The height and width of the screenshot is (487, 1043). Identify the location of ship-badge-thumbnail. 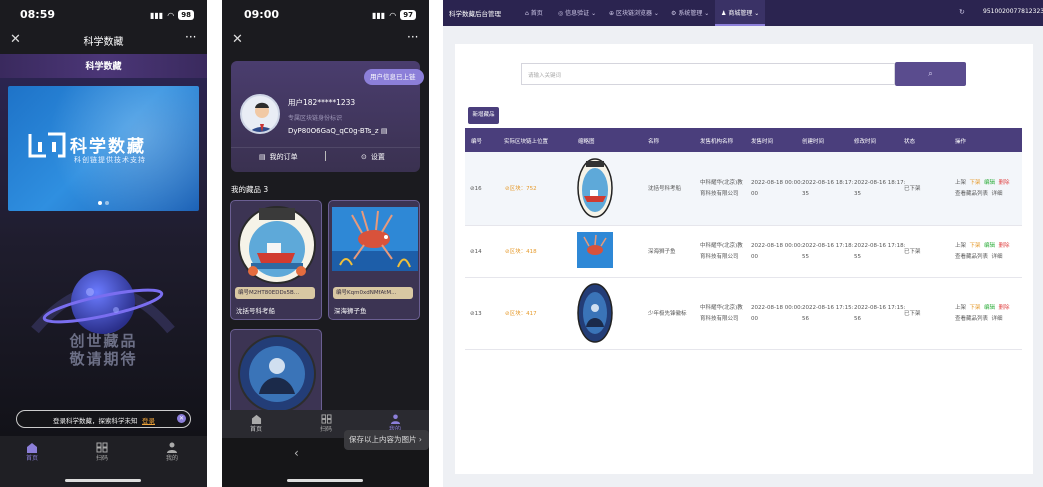
(277, 245).